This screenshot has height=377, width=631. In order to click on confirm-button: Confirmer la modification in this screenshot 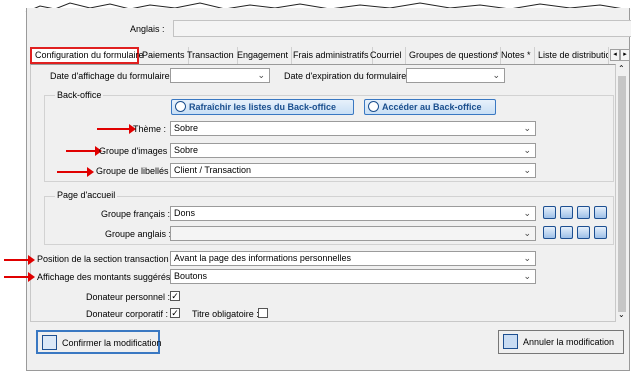, I will do `click(99, 342)`.